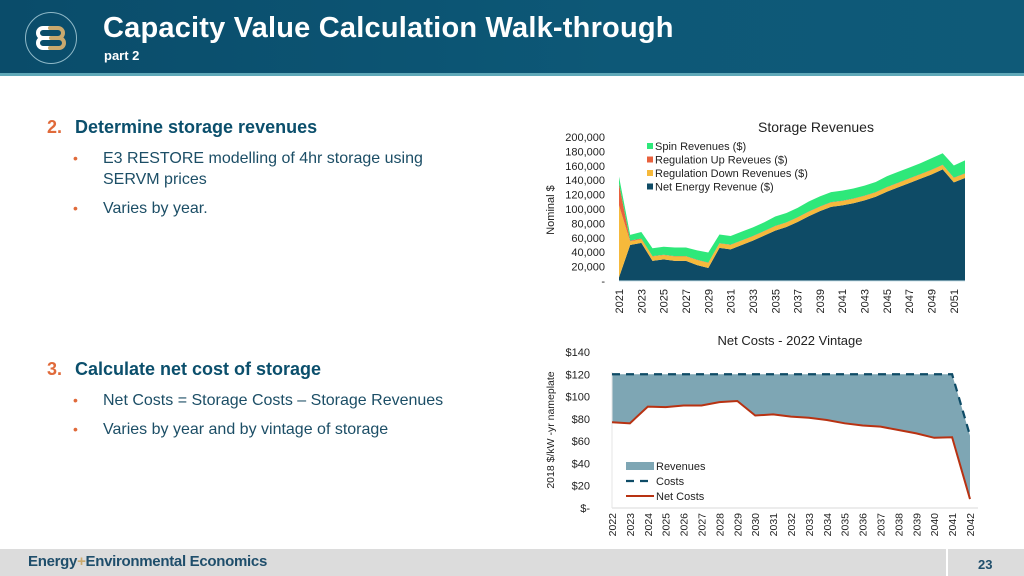  I want to click on y-tick-label: 60,000, so click(588, 239).